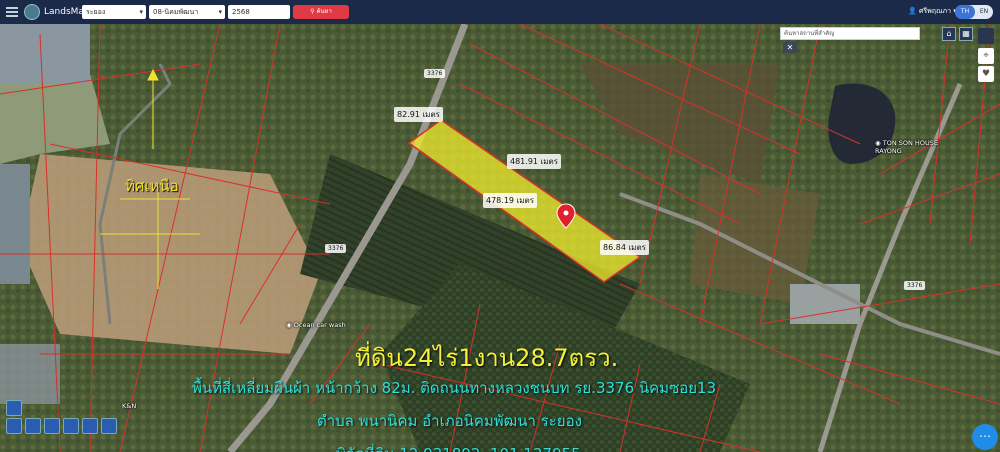  Describe the element at coordinates (986, 36) in the screenshot. I see `pin-icon` at that location.